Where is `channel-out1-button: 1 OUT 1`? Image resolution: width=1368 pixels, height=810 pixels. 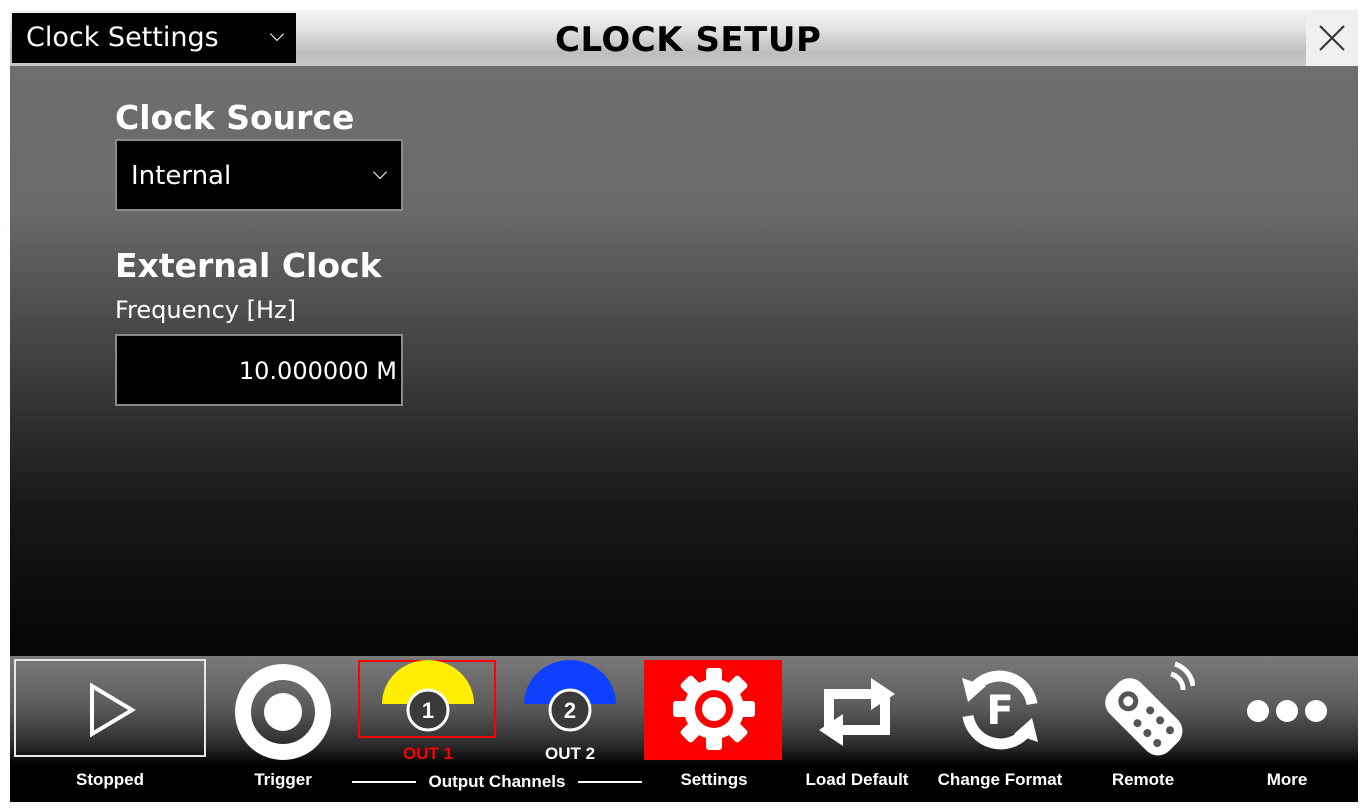
channel-out1-button: 1 OUT 1 is located at coordinates (428, 716).